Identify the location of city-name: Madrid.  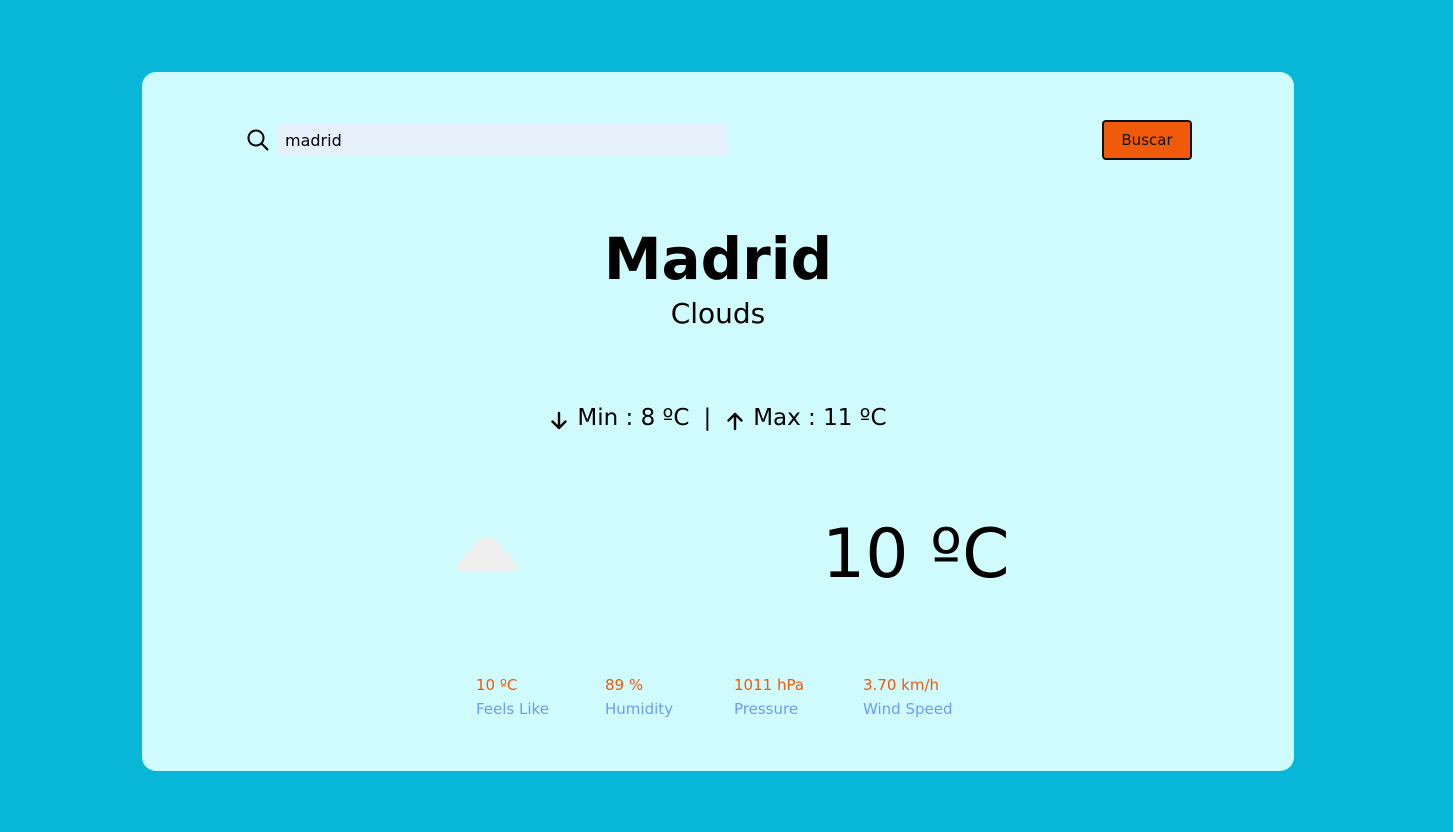
(718, 259).